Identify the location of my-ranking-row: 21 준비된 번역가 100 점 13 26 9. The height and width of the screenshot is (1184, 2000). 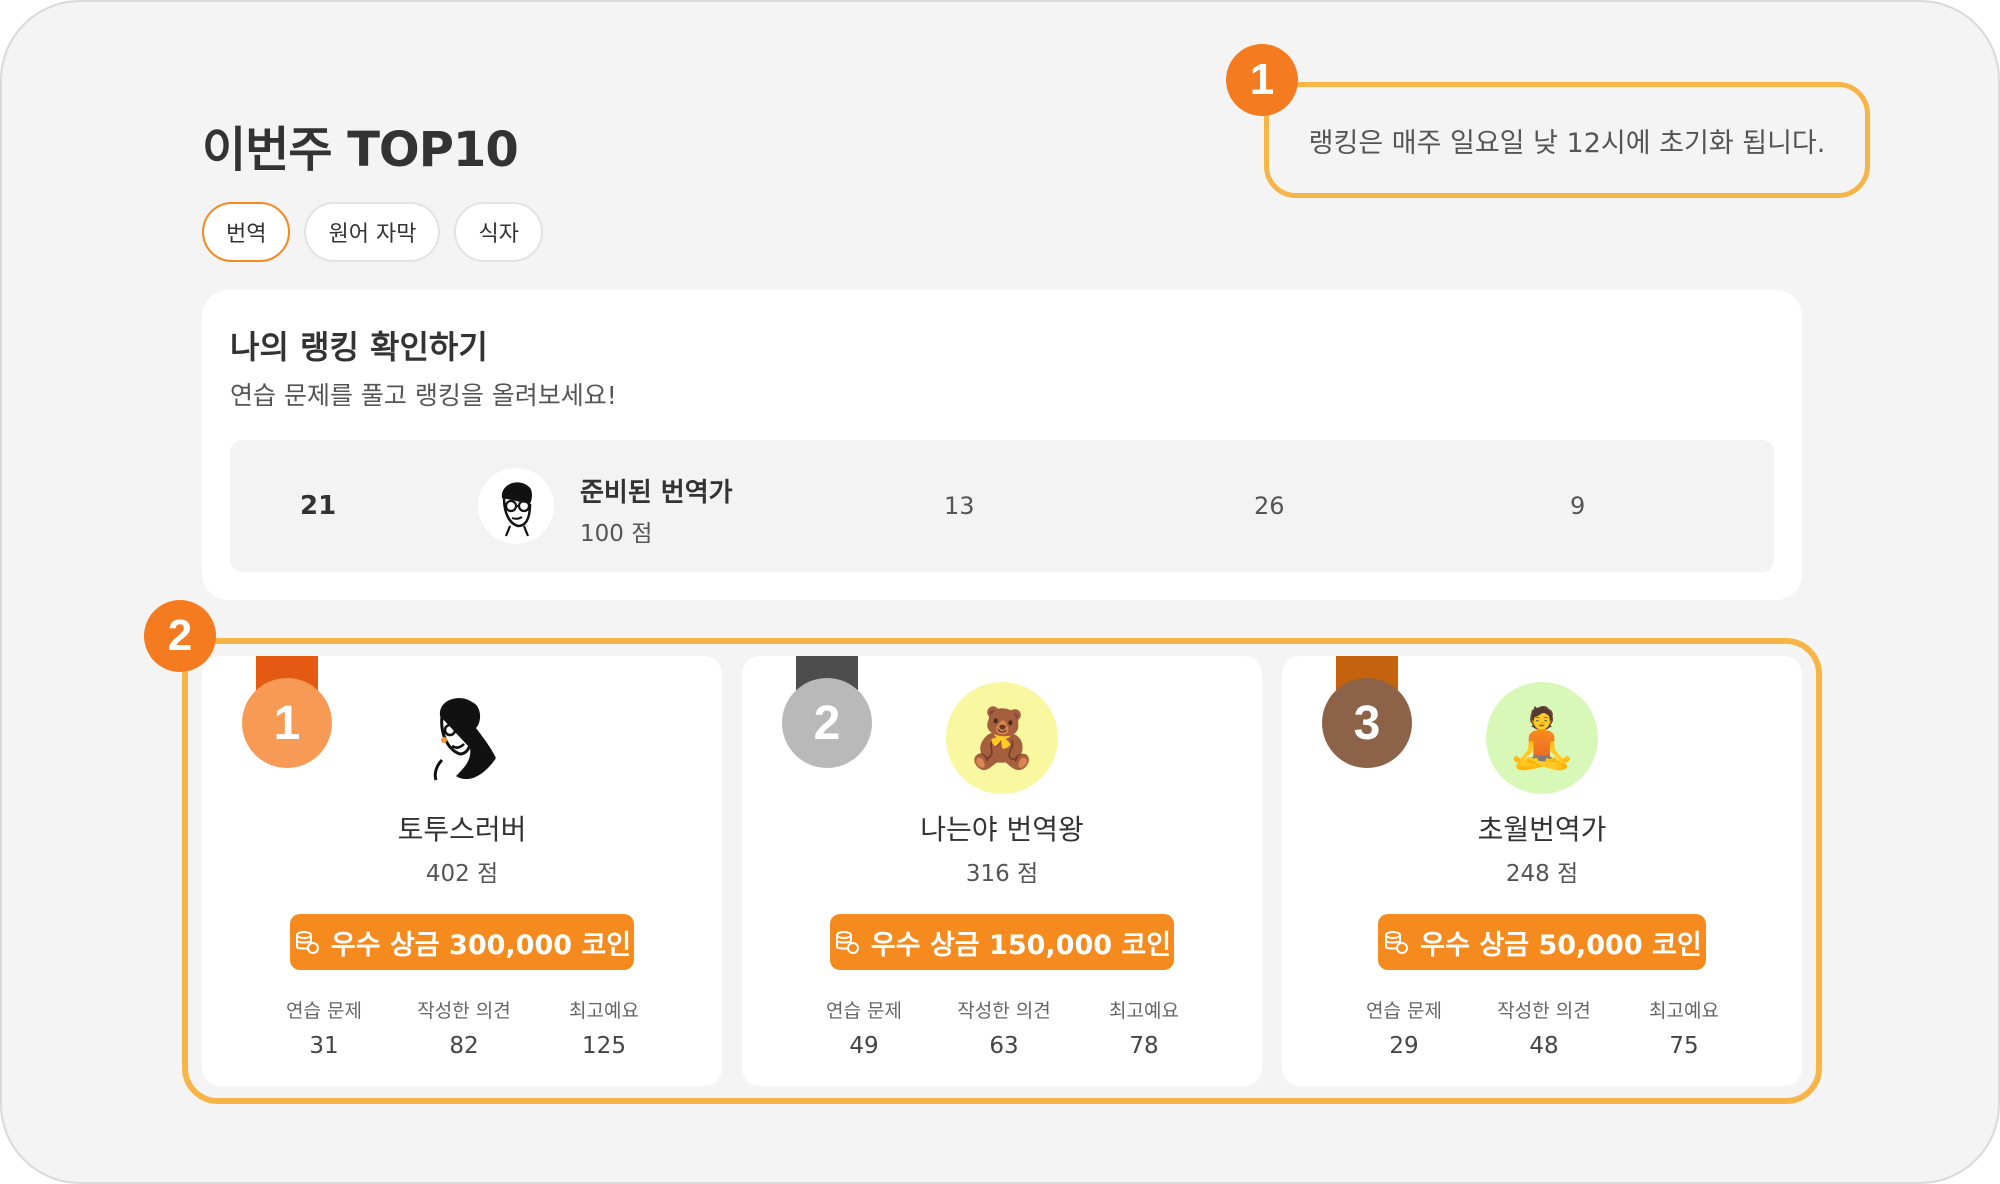
(1002, 506).